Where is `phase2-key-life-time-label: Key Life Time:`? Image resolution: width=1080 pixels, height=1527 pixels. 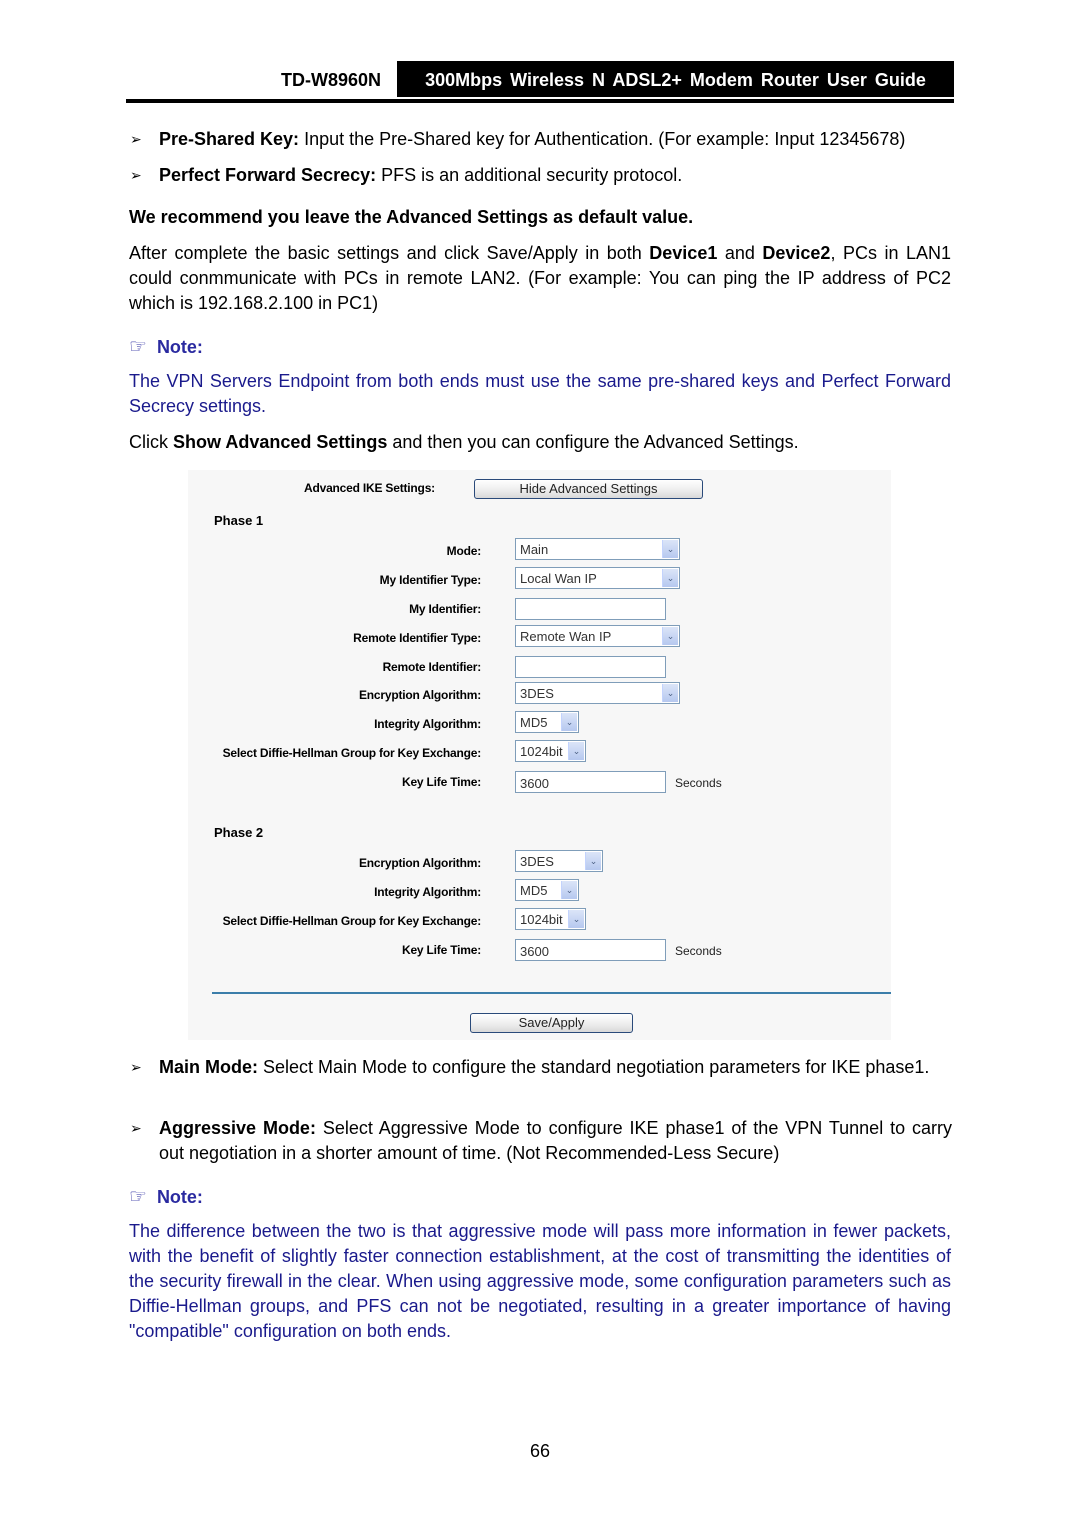 phase2-key-life-time-label: Key Life Time: is located at coordinates (441, 950).